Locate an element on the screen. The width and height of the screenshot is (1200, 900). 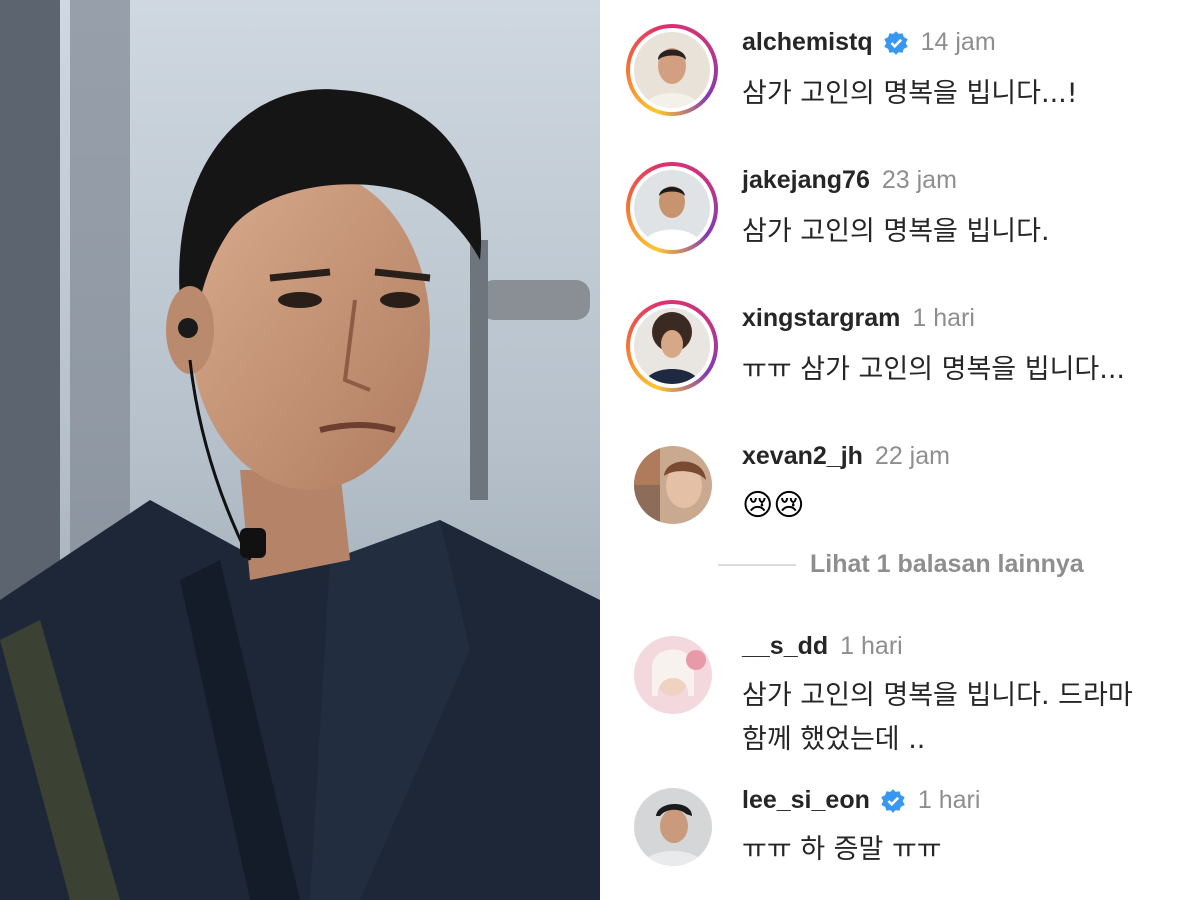
comment-timestamp: 22 jam is located at coordinates (912, 456).